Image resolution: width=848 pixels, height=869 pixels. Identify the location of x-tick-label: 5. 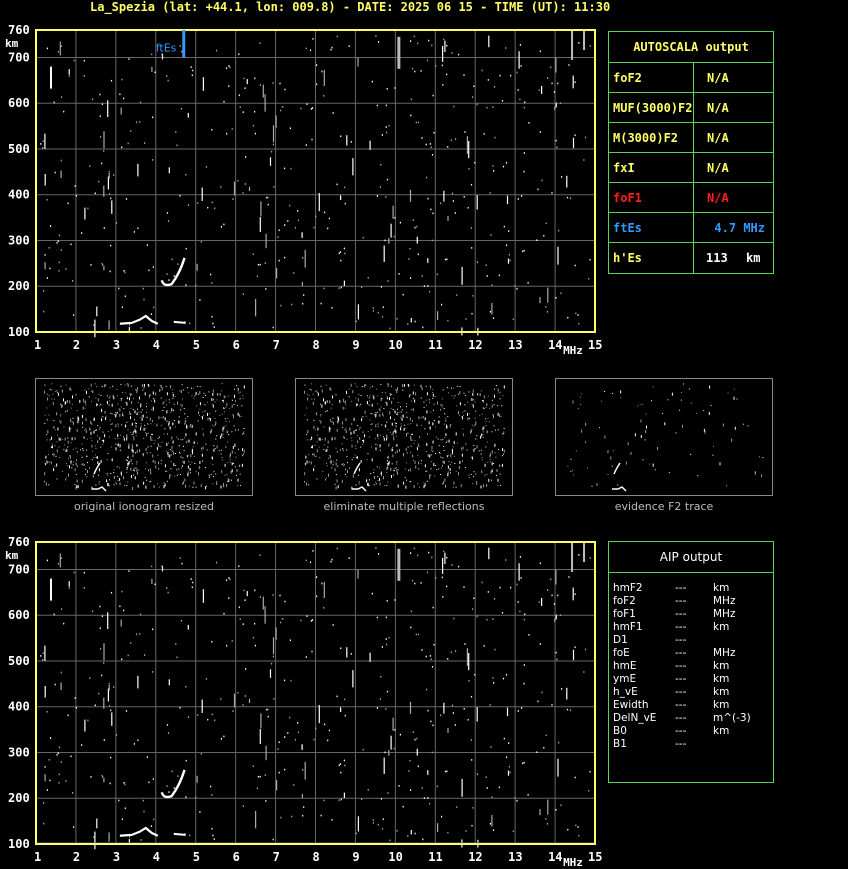
(196, 857).